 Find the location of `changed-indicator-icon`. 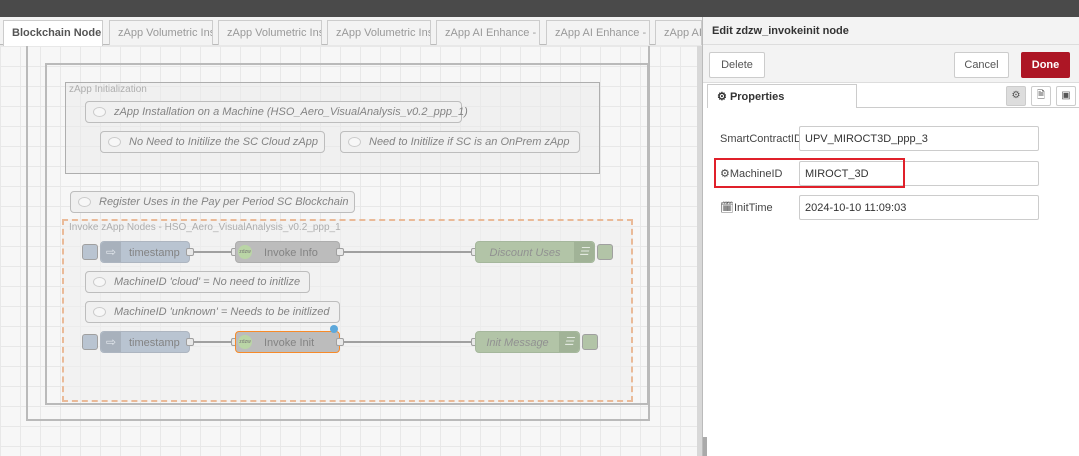

changed-indicator-icon is located at coordinates (334, 329).